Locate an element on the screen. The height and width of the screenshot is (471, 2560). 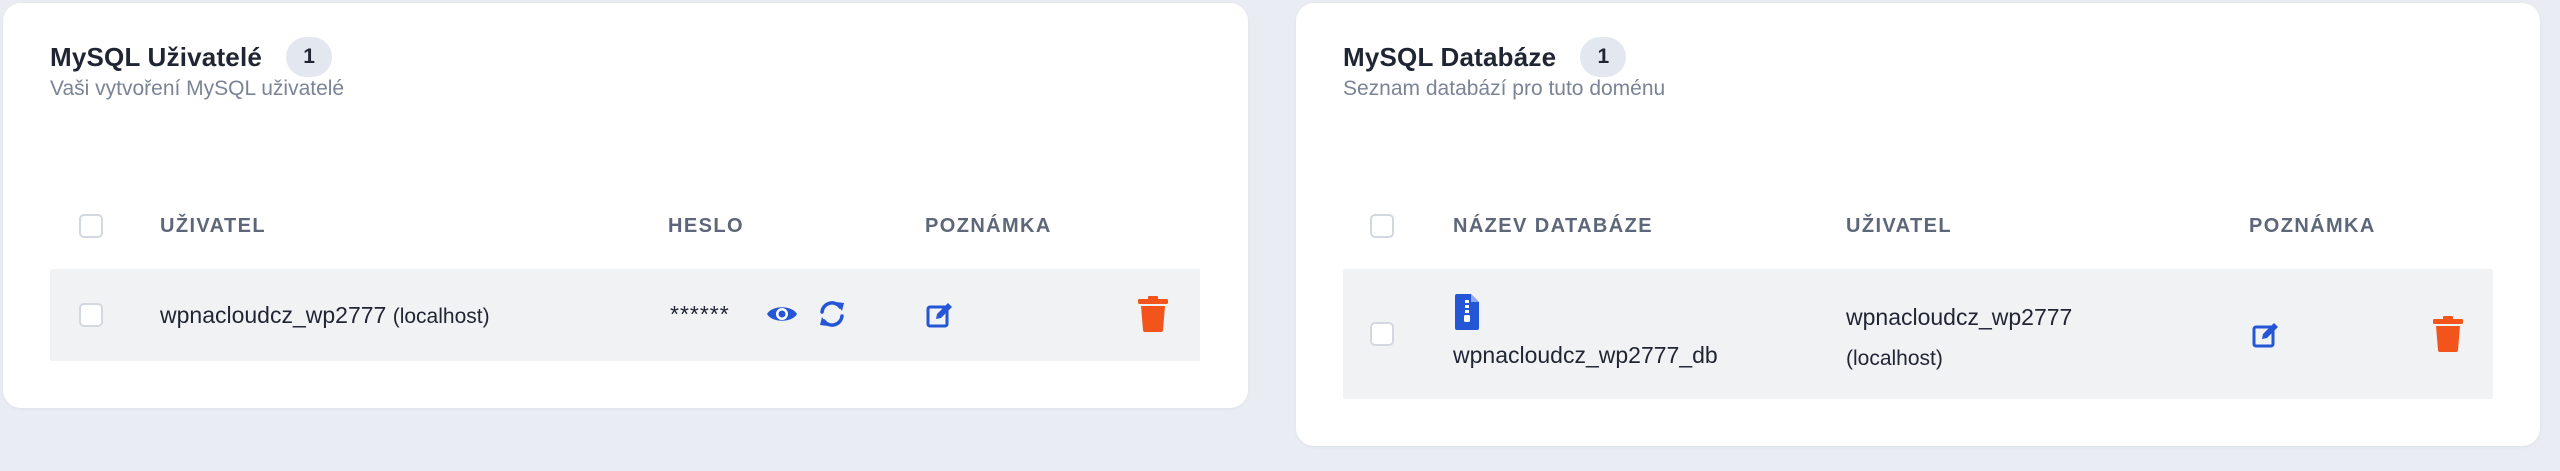
users-column-note: POZNÁMKA is located at coordinates (988, 226).